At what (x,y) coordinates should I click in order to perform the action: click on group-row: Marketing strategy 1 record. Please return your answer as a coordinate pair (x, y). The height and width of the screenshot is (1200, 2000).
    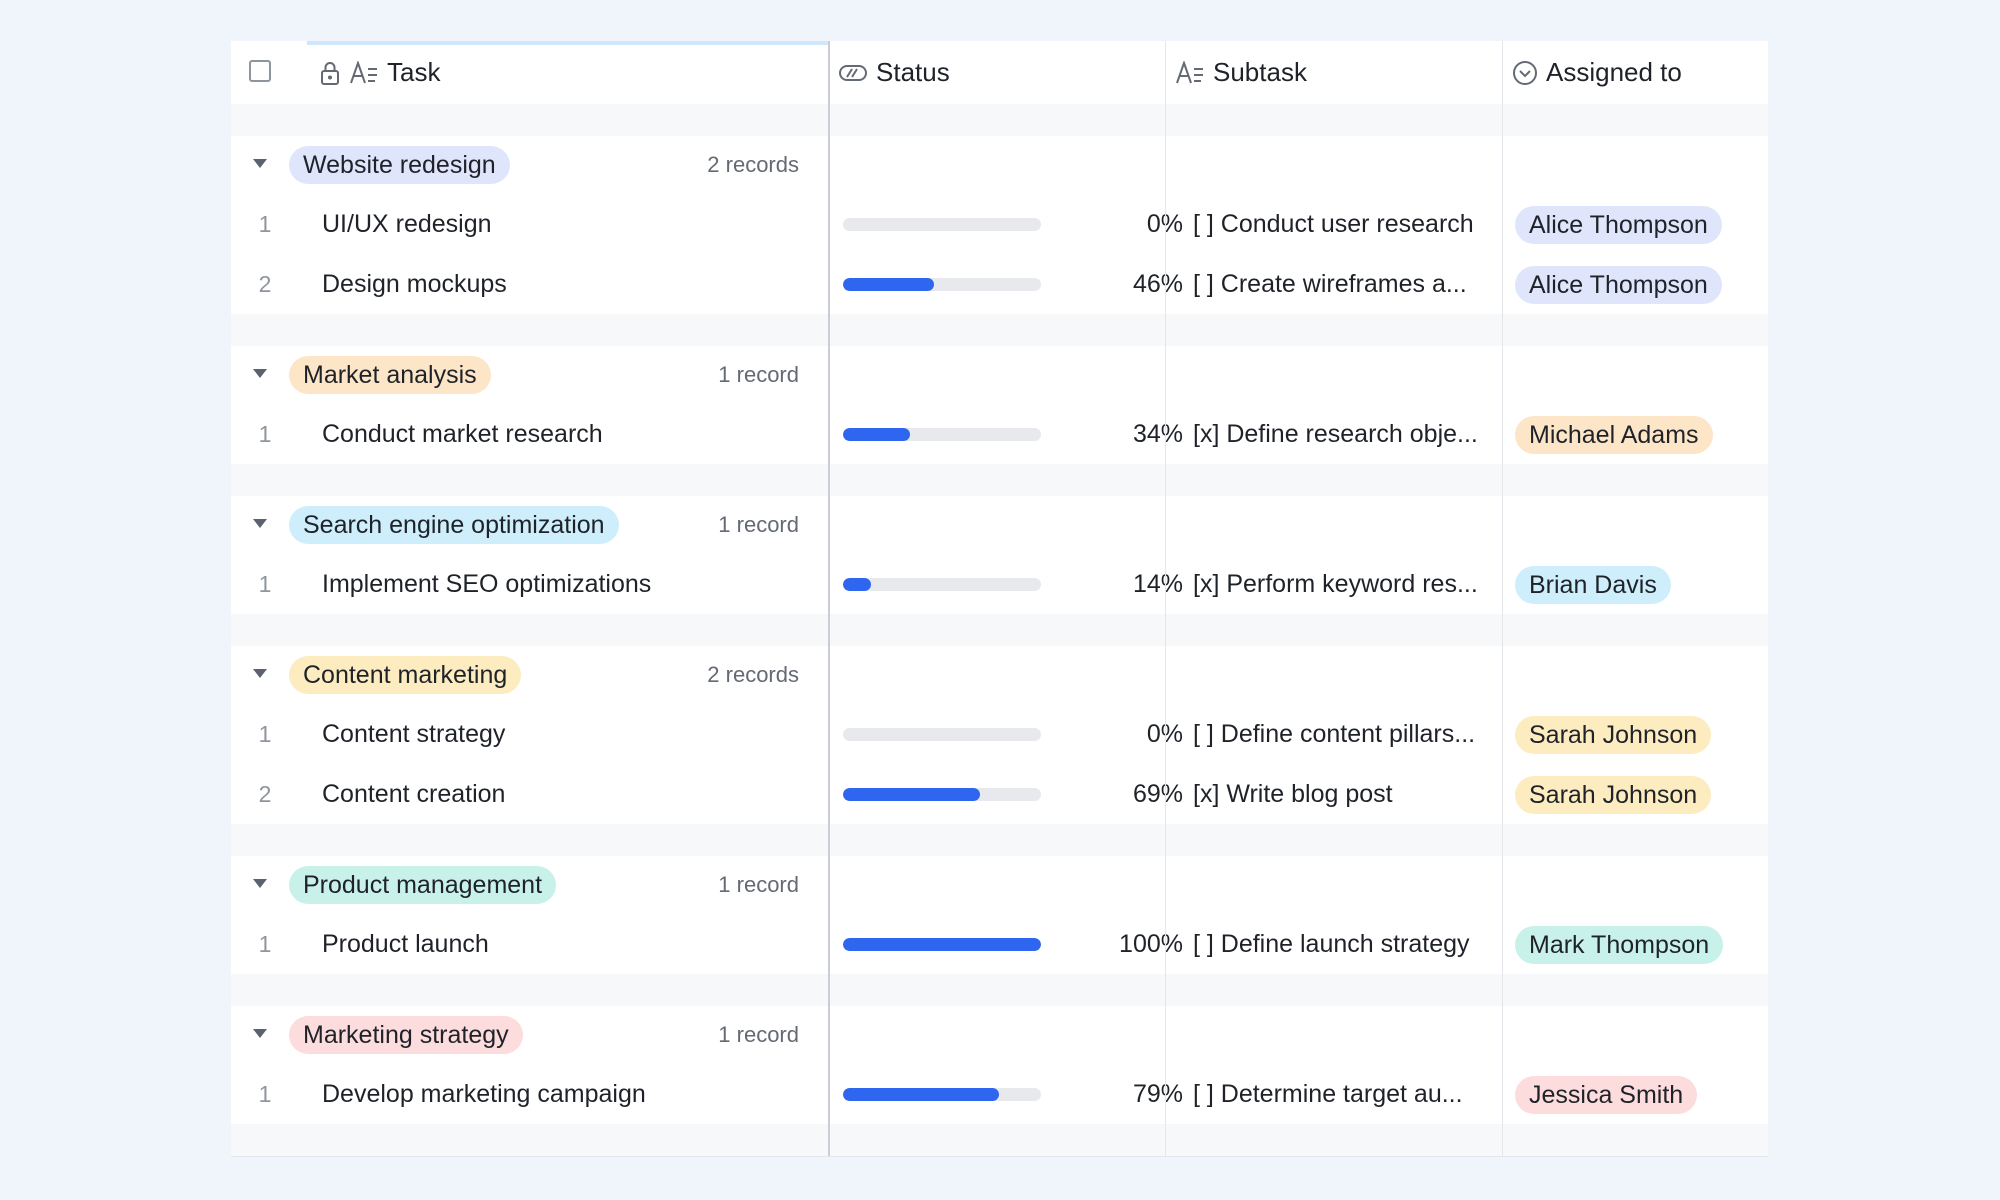
    Looking at the image, I should click on (999, 1035).